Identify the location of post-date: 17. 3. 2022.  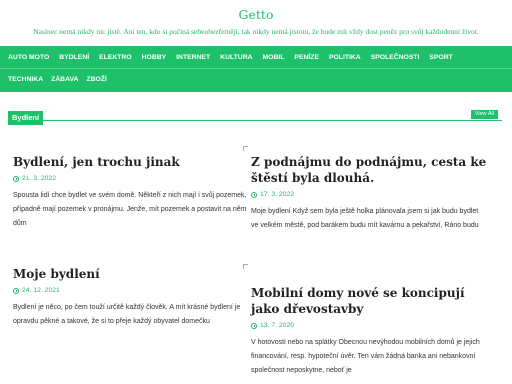
(369, 194).